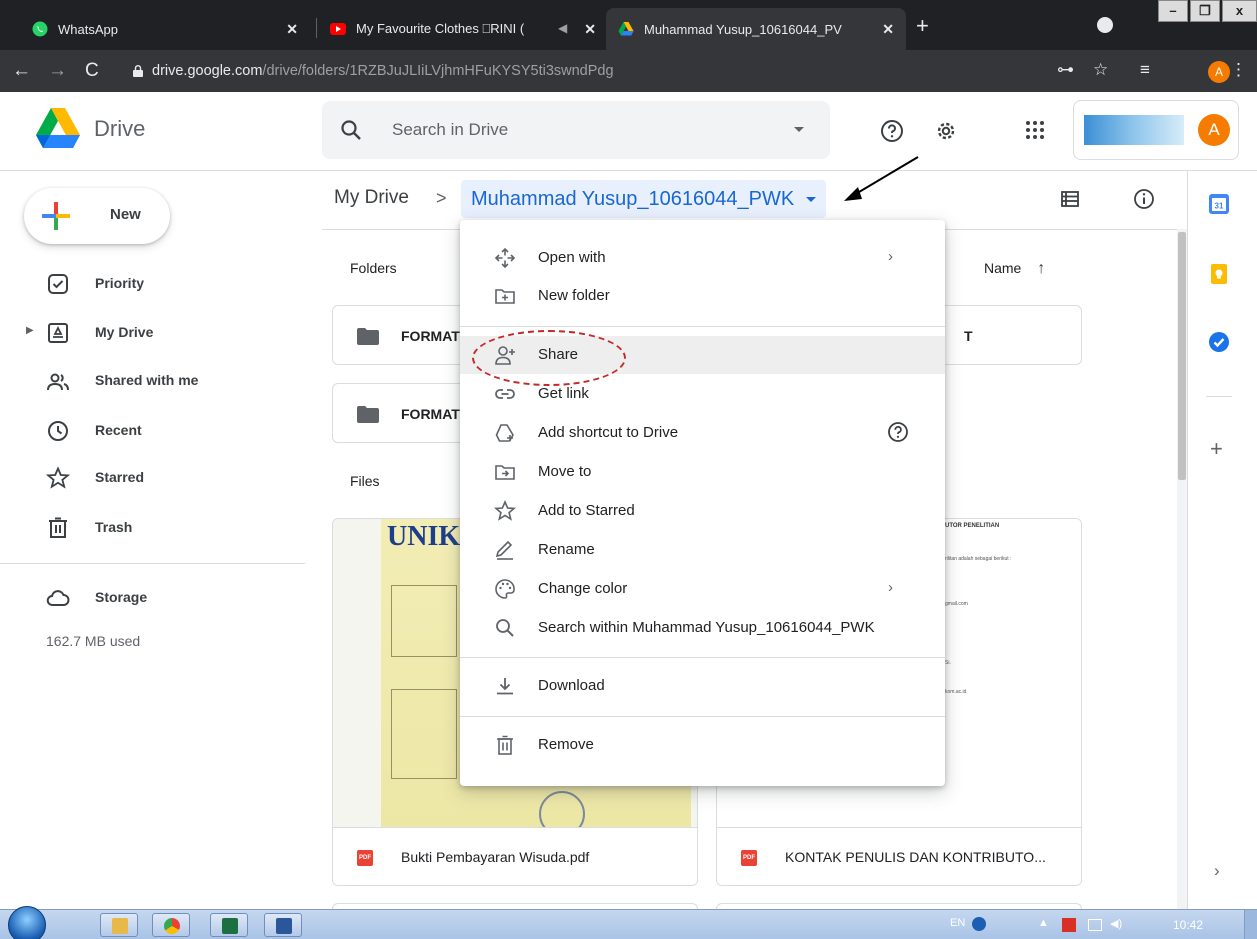 Image resolution: width=1257 pixels, height=939 pixels. Describe the element at coordinates (743, 29) in the screenshot. I see `tab-title: Muhammad Yusup_10616044_PV` at that location.